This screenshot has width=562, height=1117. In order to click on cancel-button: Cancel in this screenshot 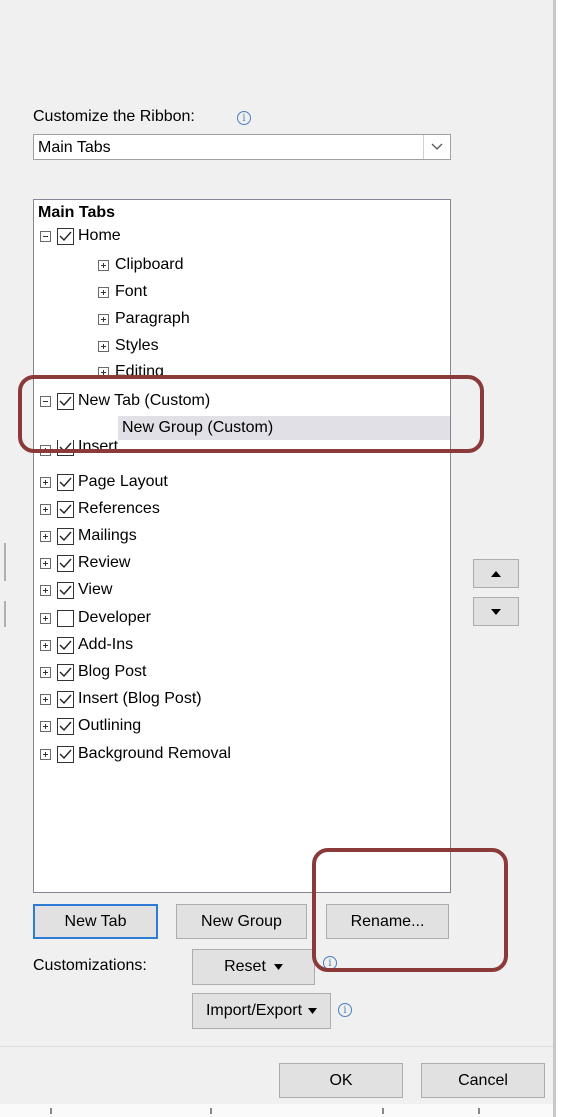, I will do `click(483, 1080)`.